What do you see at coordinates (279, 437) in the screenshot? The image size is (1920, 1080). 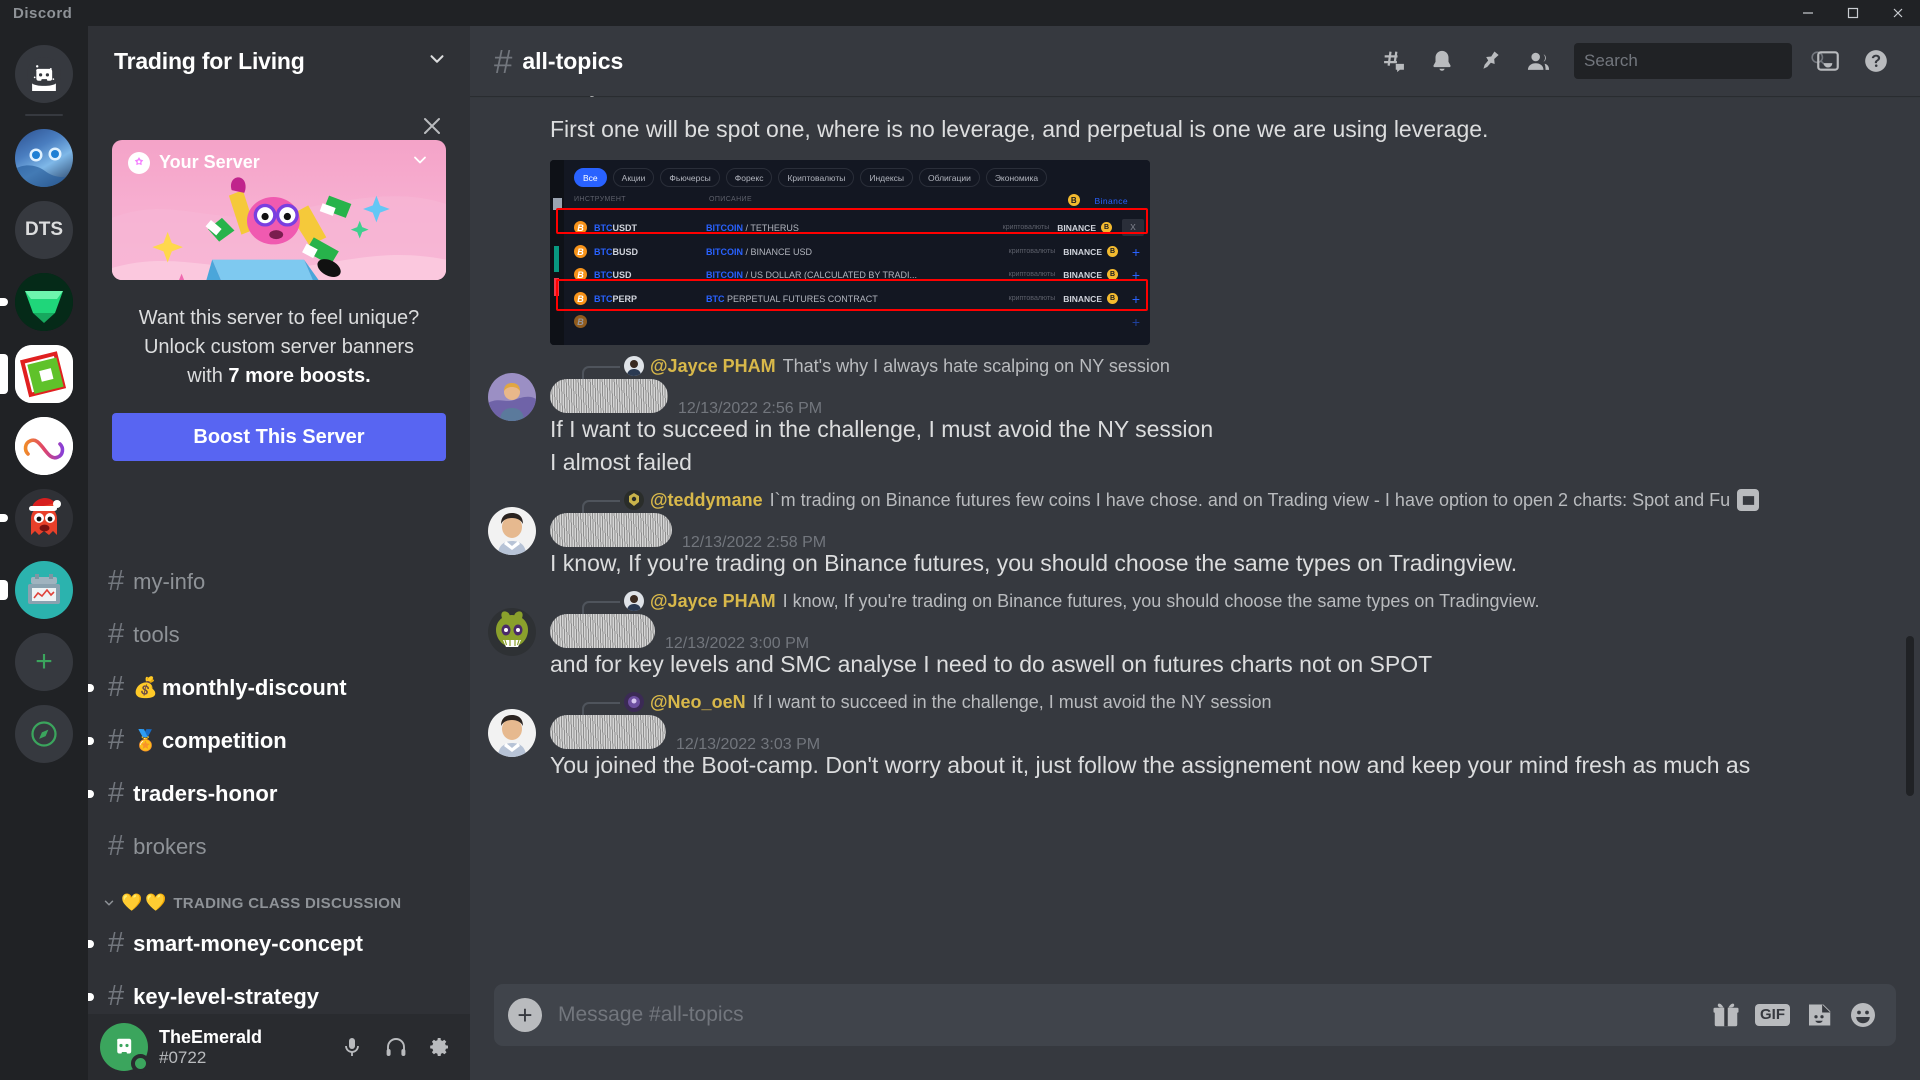 I see `boost-this-server-button: Boost This Server` at bounding box center [279, 437].